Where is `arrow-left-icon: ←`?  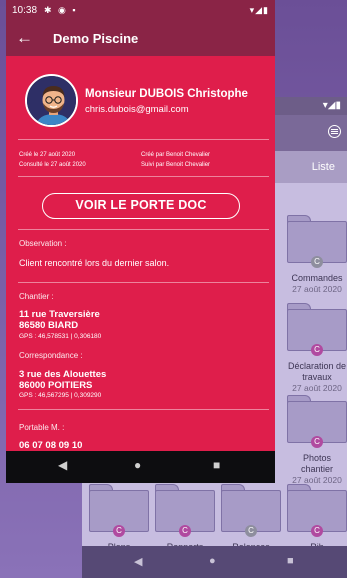 arrow-left-icon: ← is located at coordinates (24, 38).